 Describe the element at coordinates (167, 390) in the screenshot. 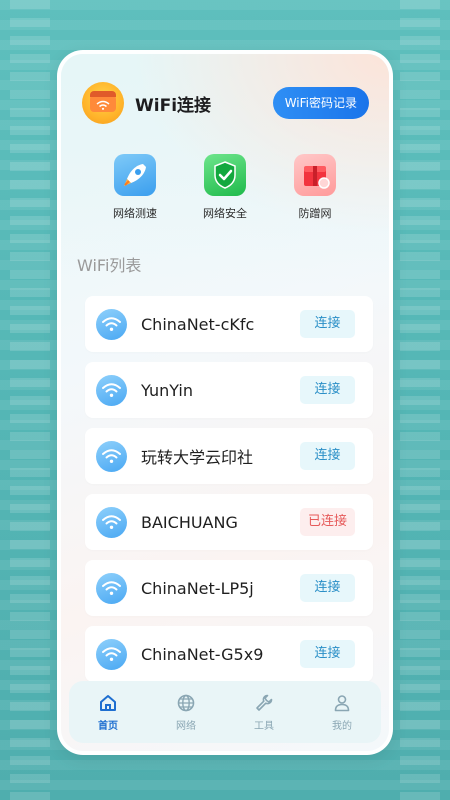

I see `wifi-name: YunYin` at that location.